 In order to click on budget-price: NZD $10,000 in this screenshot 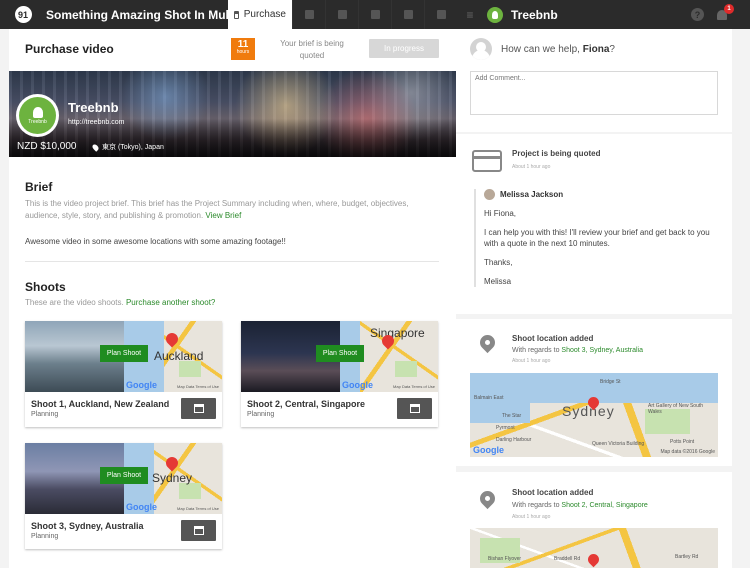, I will do `click(47, 146)`.